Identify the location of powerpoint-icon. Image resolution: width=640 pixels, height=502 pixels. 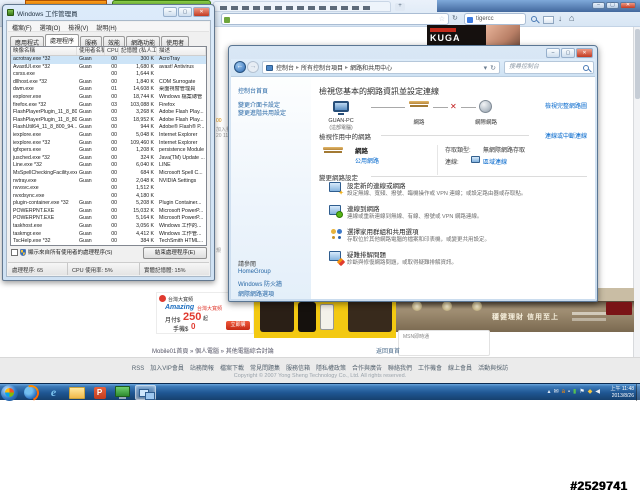
(99, 392).